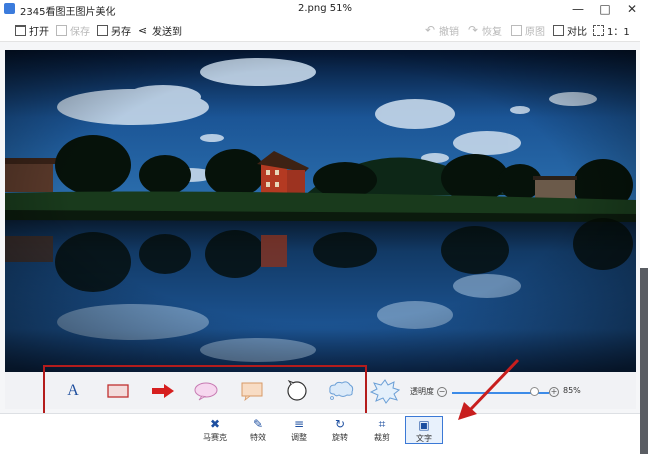 This screenshot has width=648, height=455. I want to click on annotation-arrow, so click(489, 389).